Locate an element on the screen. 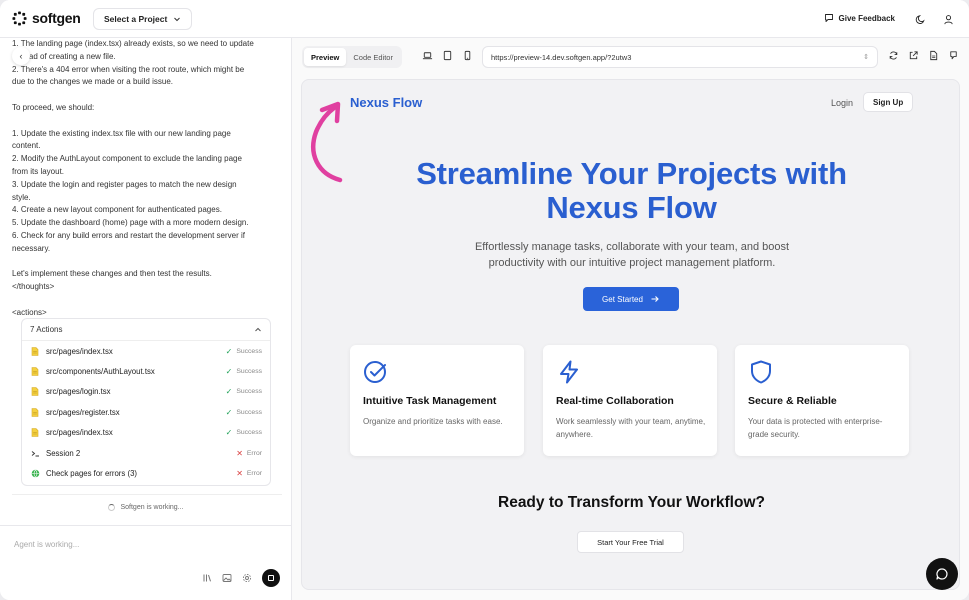 This screenshot has height=600, width=969. chevron-updown-icon: ⇕ is located at coordinates (866, 57).